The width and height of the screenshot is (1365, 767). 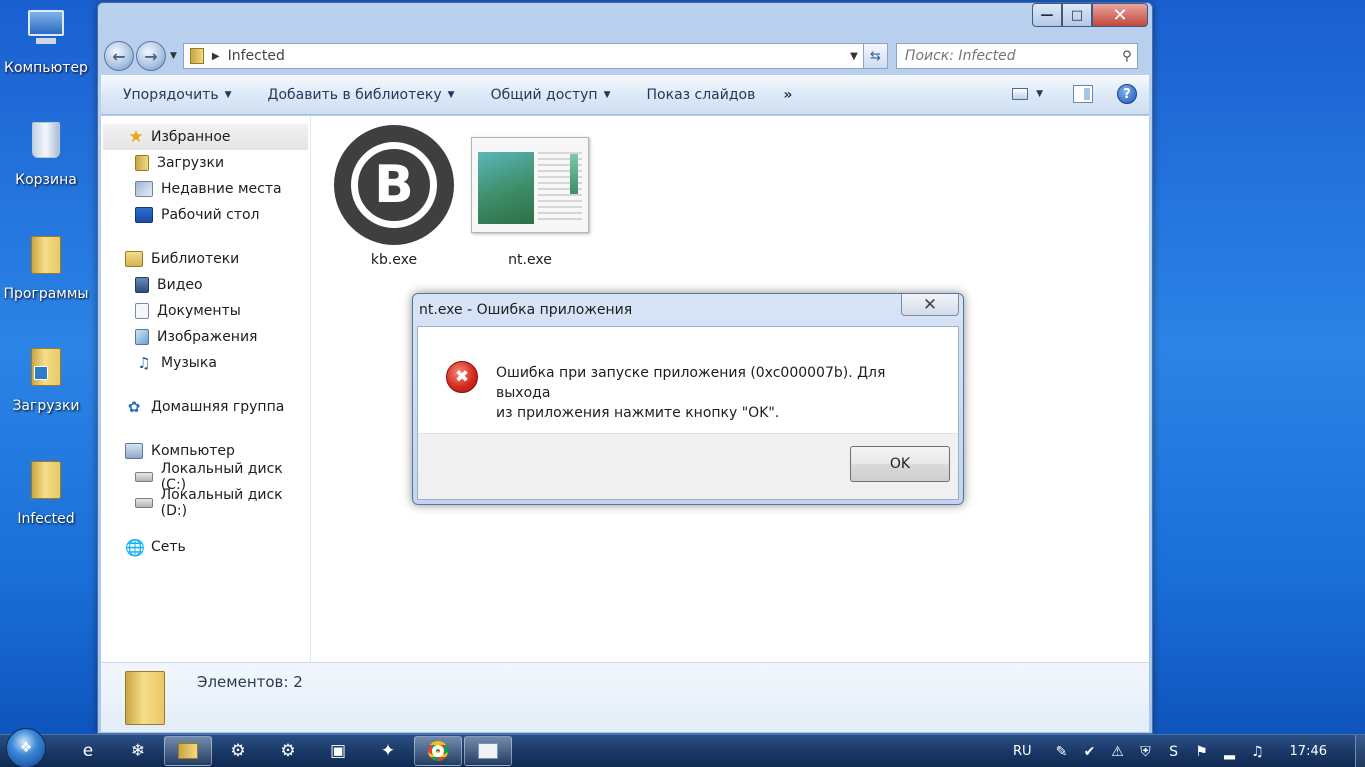 What do you see at coordinates (221, 189) in the screenshot?
I see `nav-item-label: Недавние места` at bounding box center [221, 189].